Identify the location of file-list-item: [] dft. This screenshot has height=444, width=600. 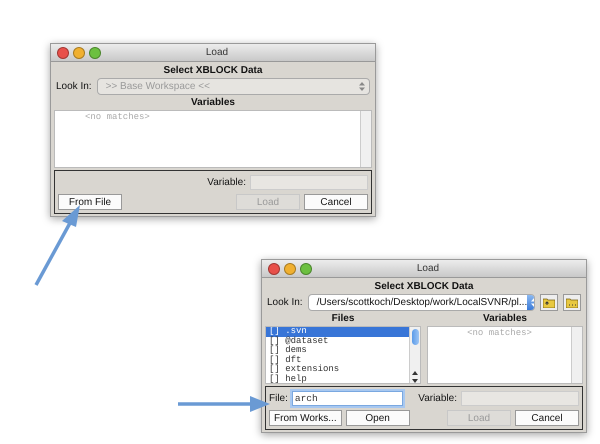
(337, 360).